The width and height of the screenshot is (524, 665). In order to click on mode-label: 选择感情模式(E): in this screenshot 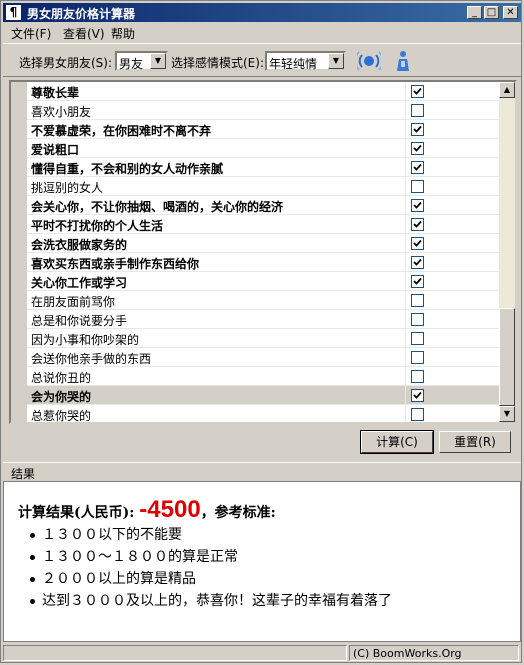, I will do `click(217, 63)`.